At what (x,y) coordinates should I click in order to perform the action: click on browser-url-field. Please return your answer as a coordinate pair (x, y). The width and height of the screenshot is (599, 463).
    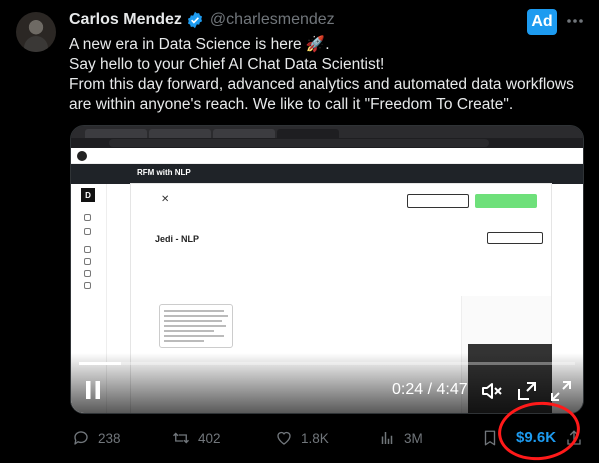
    Looking at the image, I should click on (299, 143).